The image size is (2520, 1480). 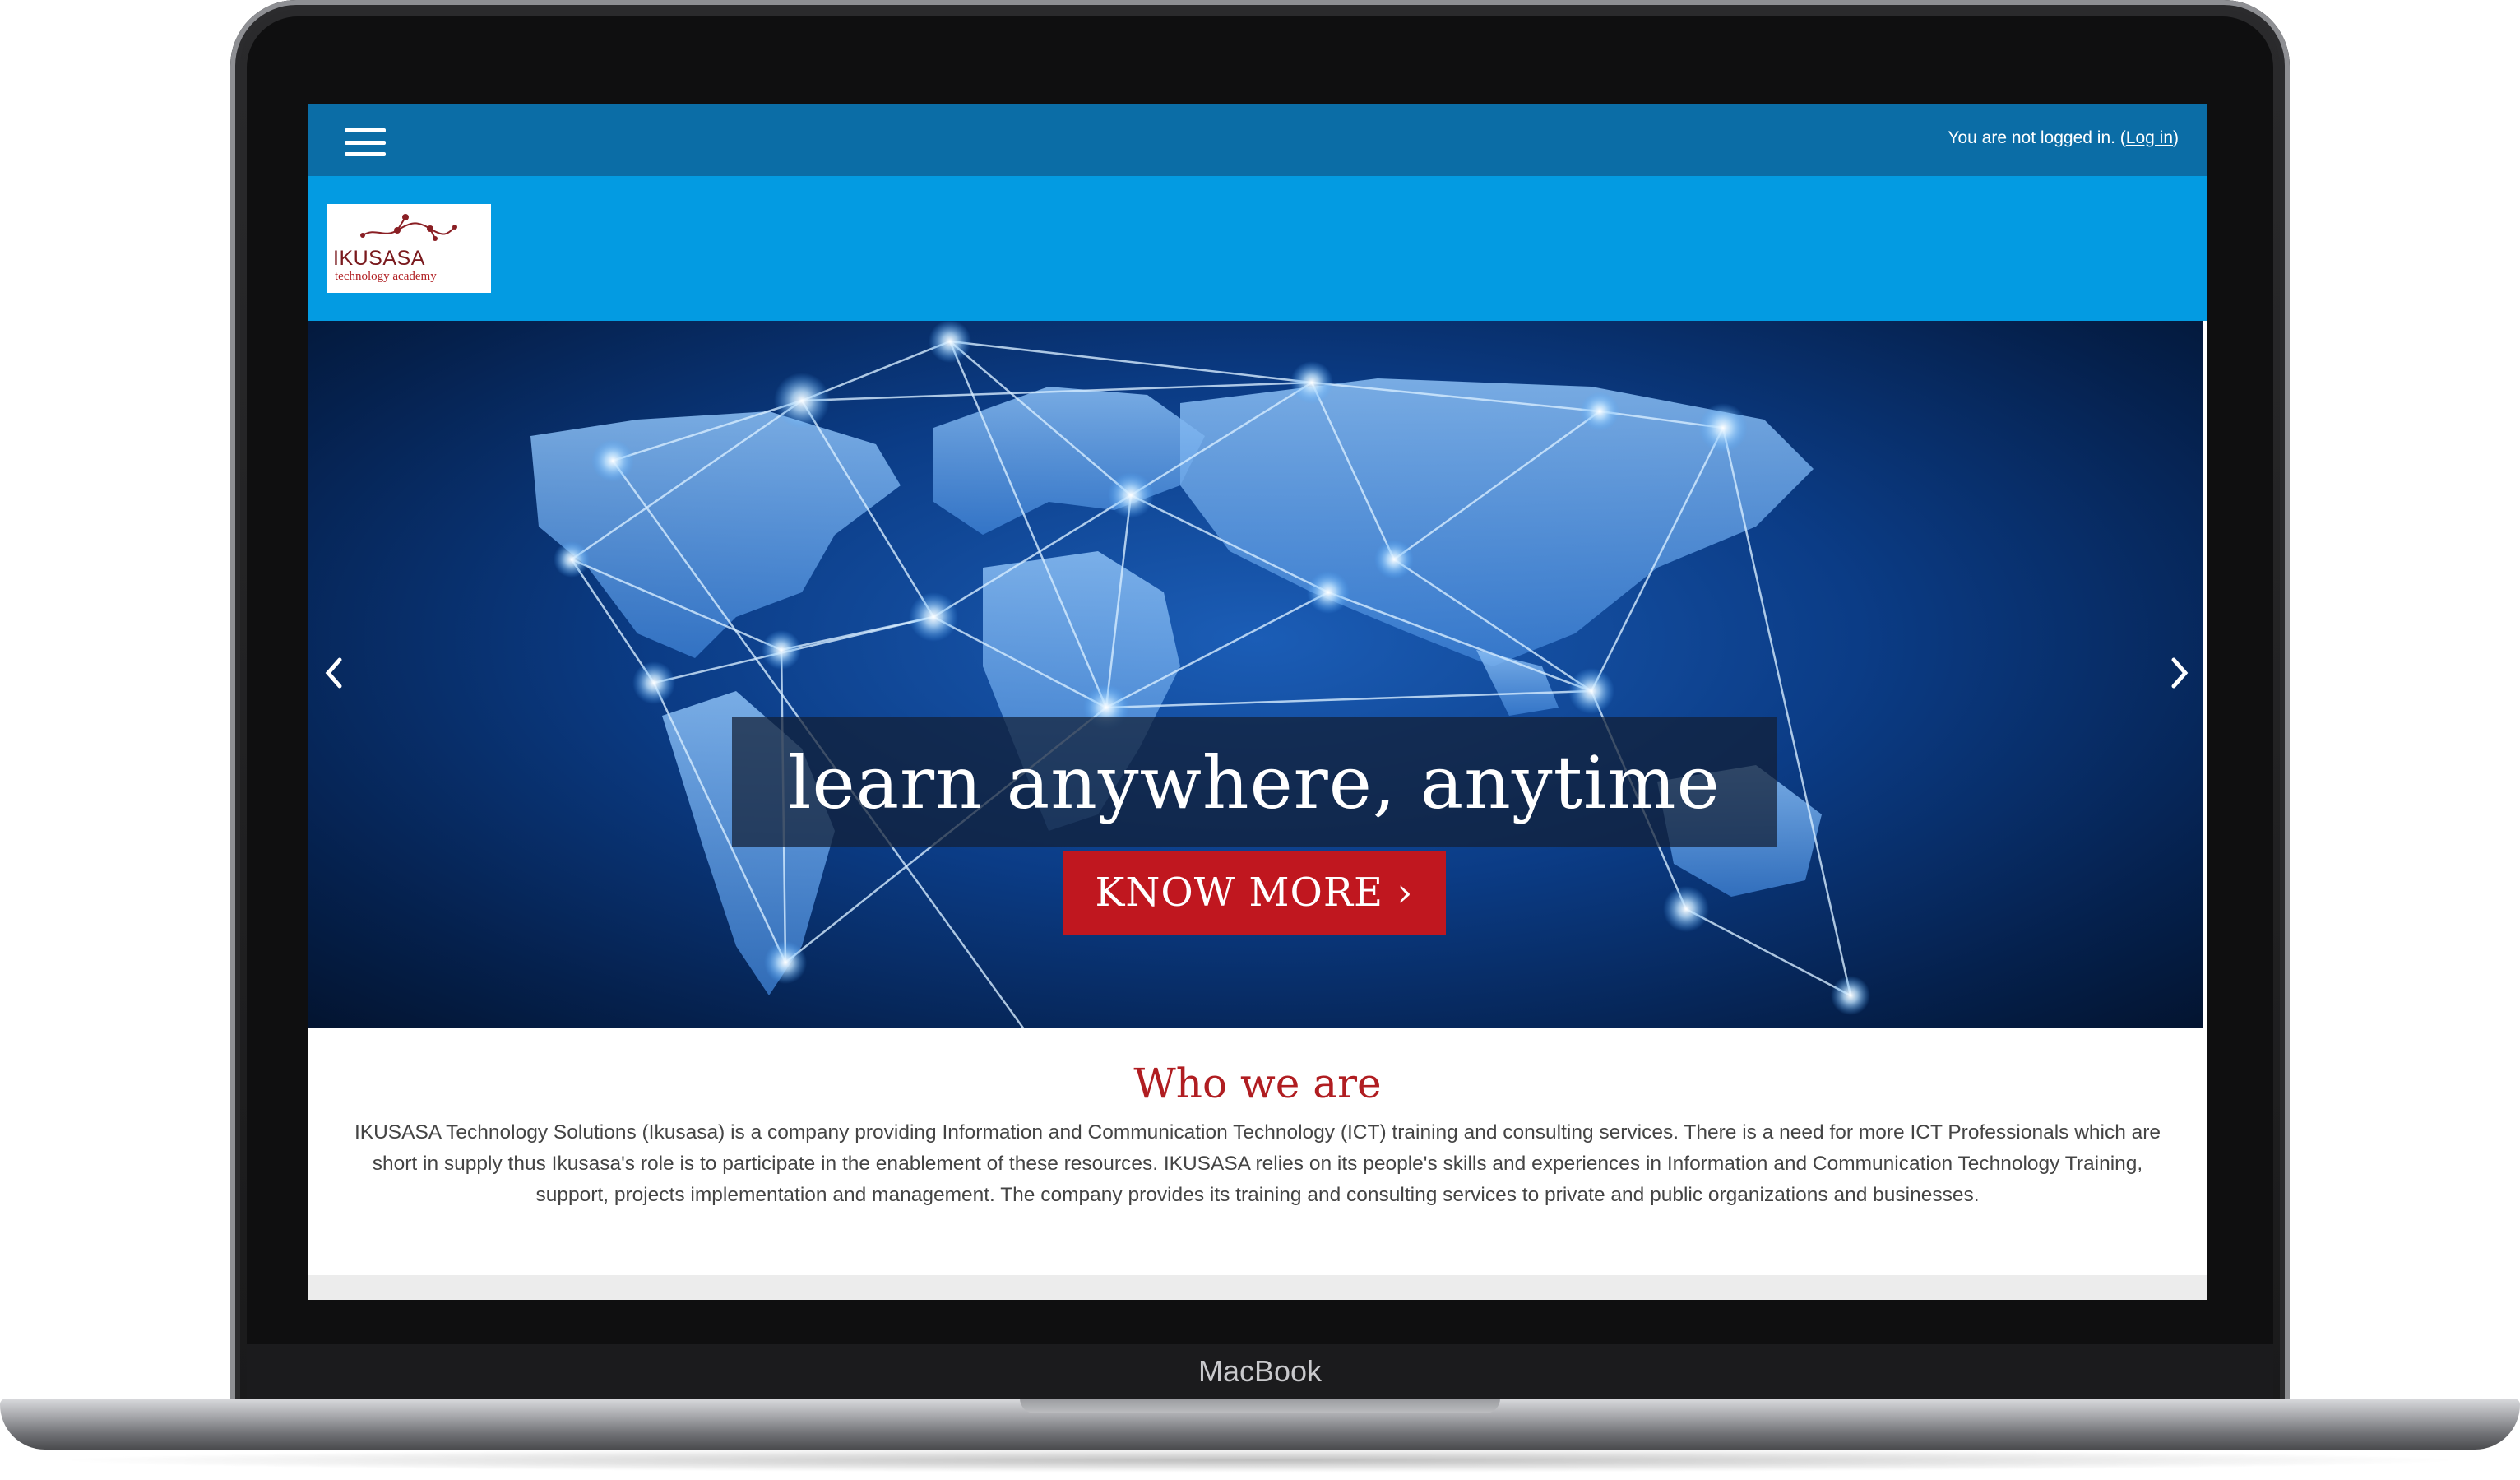 What do you see at coordinates (2037, 137) in the screenshot?
I see `login-status-text: You are not logged in. (` at bounding box center [2037, 137].